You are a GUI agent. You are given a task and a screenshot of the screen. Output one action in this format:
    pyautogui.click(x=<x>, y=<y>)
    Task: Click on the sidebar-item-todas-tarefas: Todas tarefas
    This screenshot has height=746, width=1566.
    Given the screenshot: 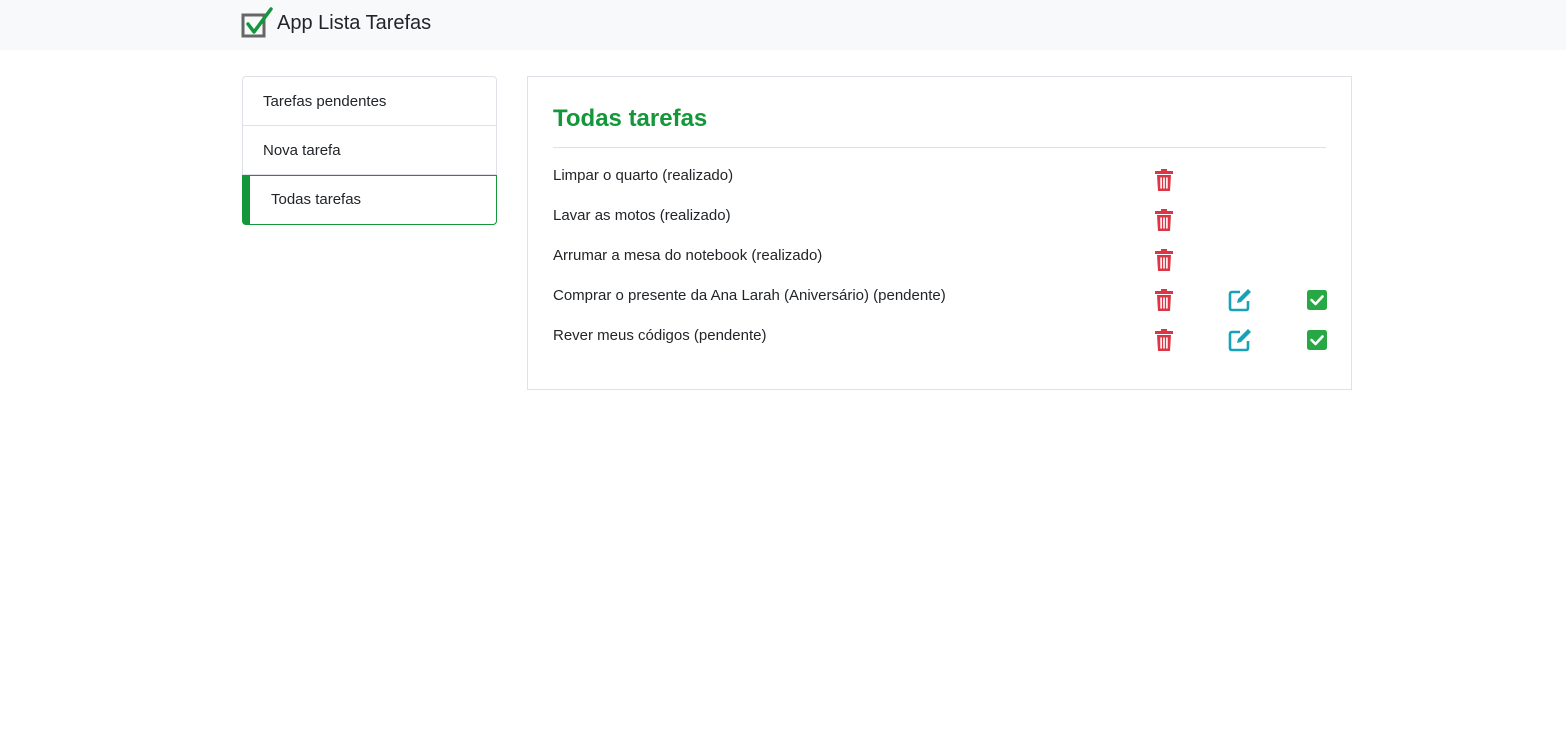 What is the action you would take?
    pyautogui.click(x=369, y=200)
    